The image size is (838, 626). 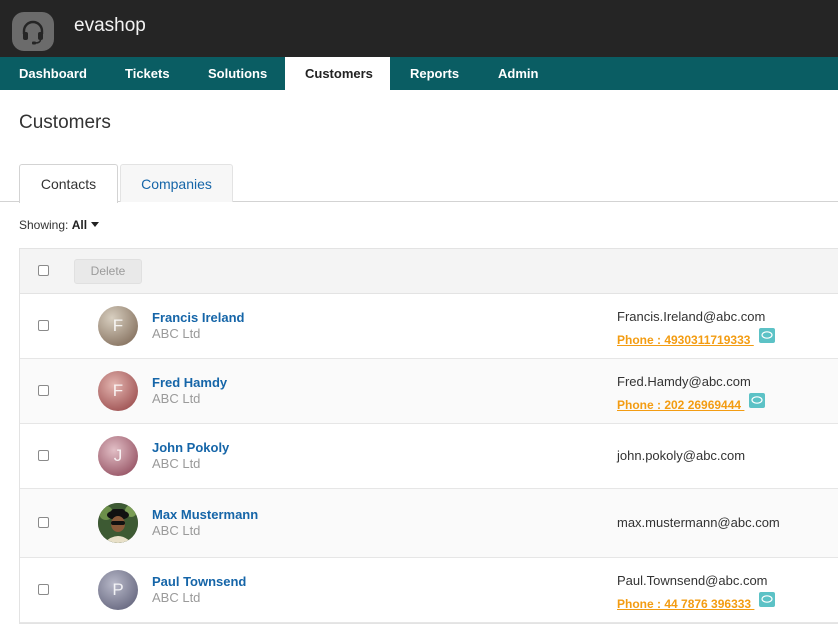 I want to click on phone-text: Phone : 44 7876 396333, so click(x=686, y=604).